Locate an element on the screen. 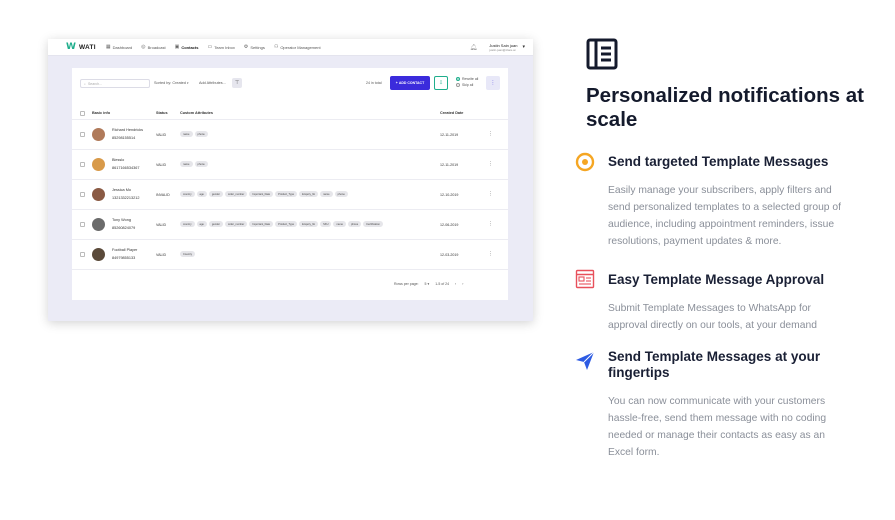 This screenshot has width=895, height=520. total-count: 24 in total is located at coordinates (374, 83).